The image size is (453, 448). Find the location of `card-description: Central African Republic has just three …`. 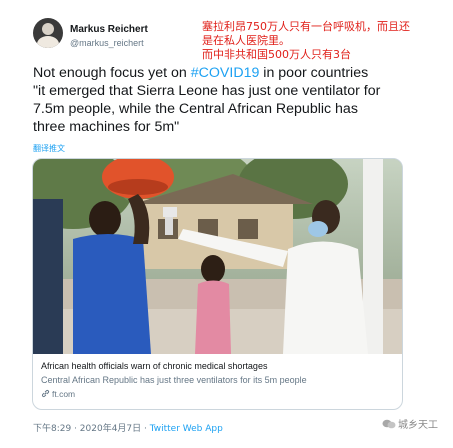

card-description: Central African Republic has just three … is located at coordinates (174, 380).